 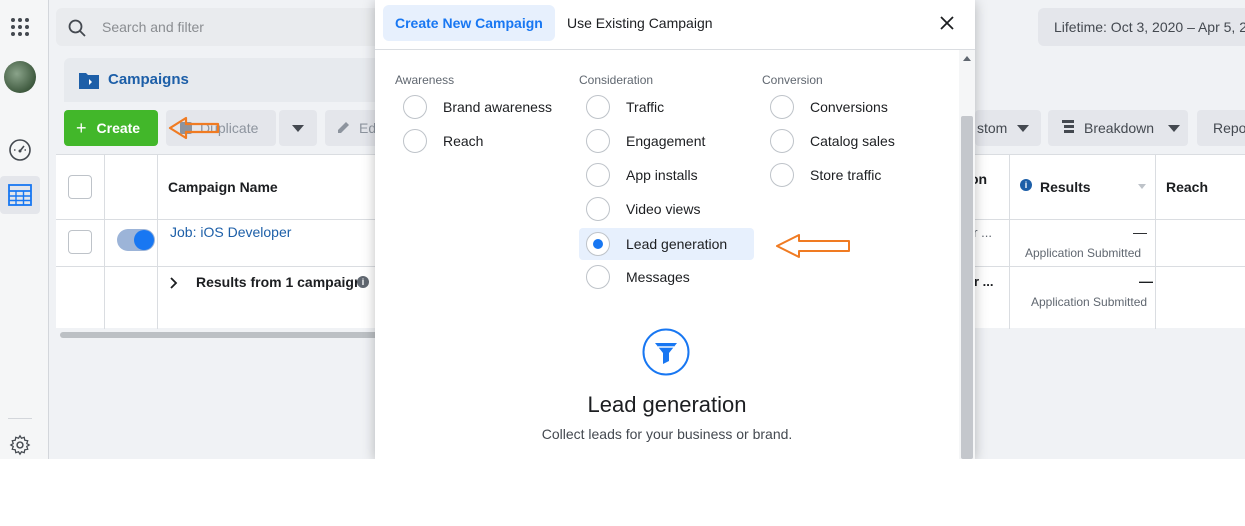 What do you see at coordinates (677, 244) in the screenshot?
I see `objective-label: Lead generation` at bounding box center [677, 244].